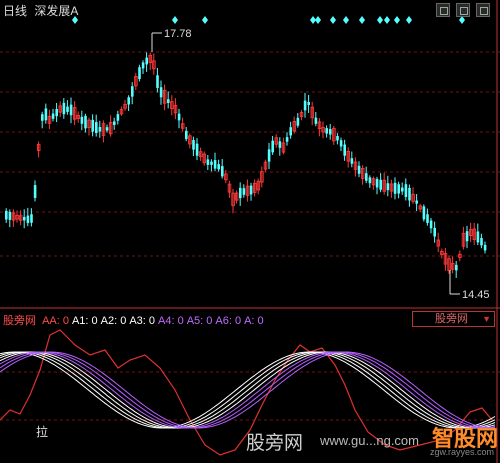 Image resolution: width=500 pixels, height=463 pixels. What do you see at coordinates (483, 10) in the screenshot?
I see `close-icon` at bounding box center [483, 10].